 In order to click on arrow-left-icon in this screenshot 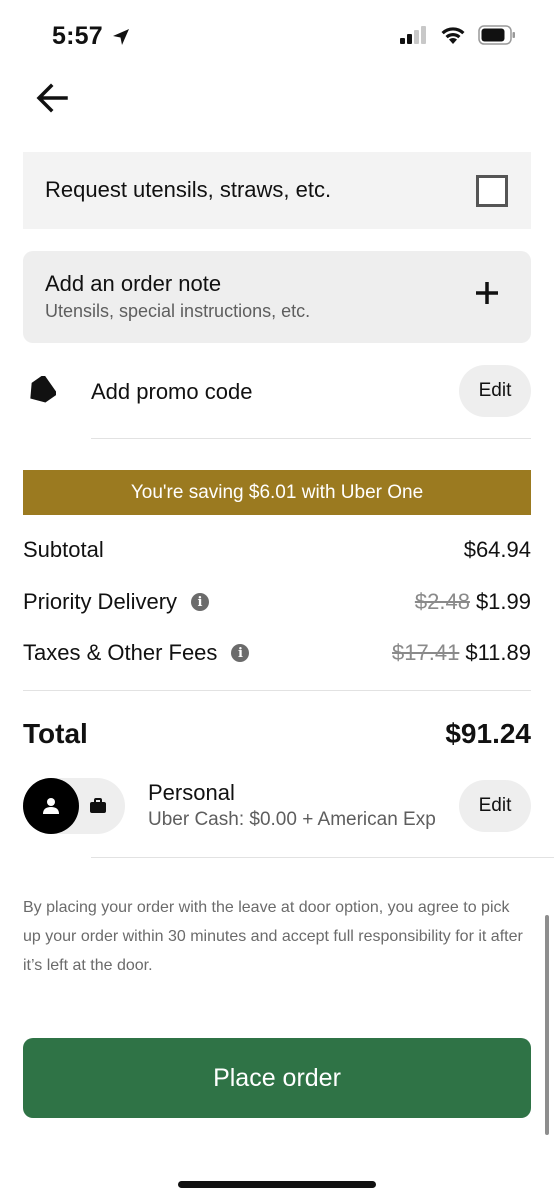, I will do `click(52, 98)`.